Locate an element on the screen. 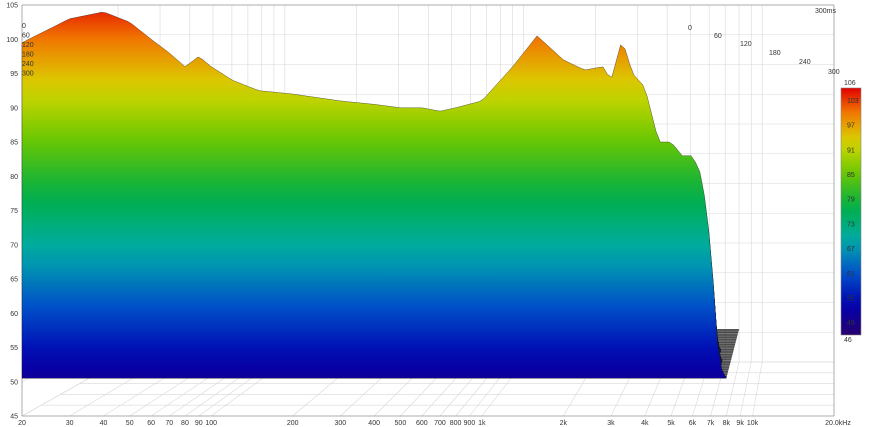 This screenshot has width=877, height=427. y-tick-label: 65 is located at coordinates (14, 280).